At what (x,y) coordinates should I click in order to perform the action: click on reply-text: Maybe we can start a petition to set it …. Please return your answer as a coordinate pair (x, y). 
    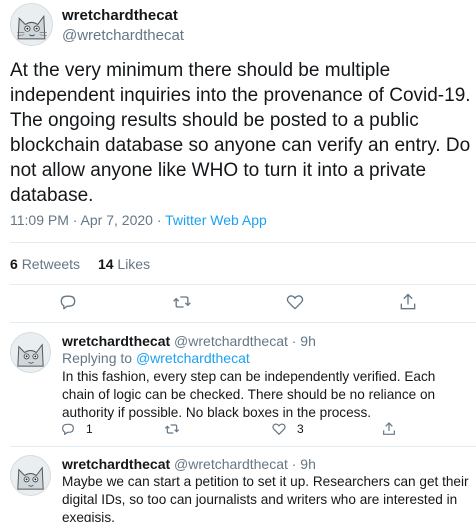
    Looking at the image, I should click on (265, 498).